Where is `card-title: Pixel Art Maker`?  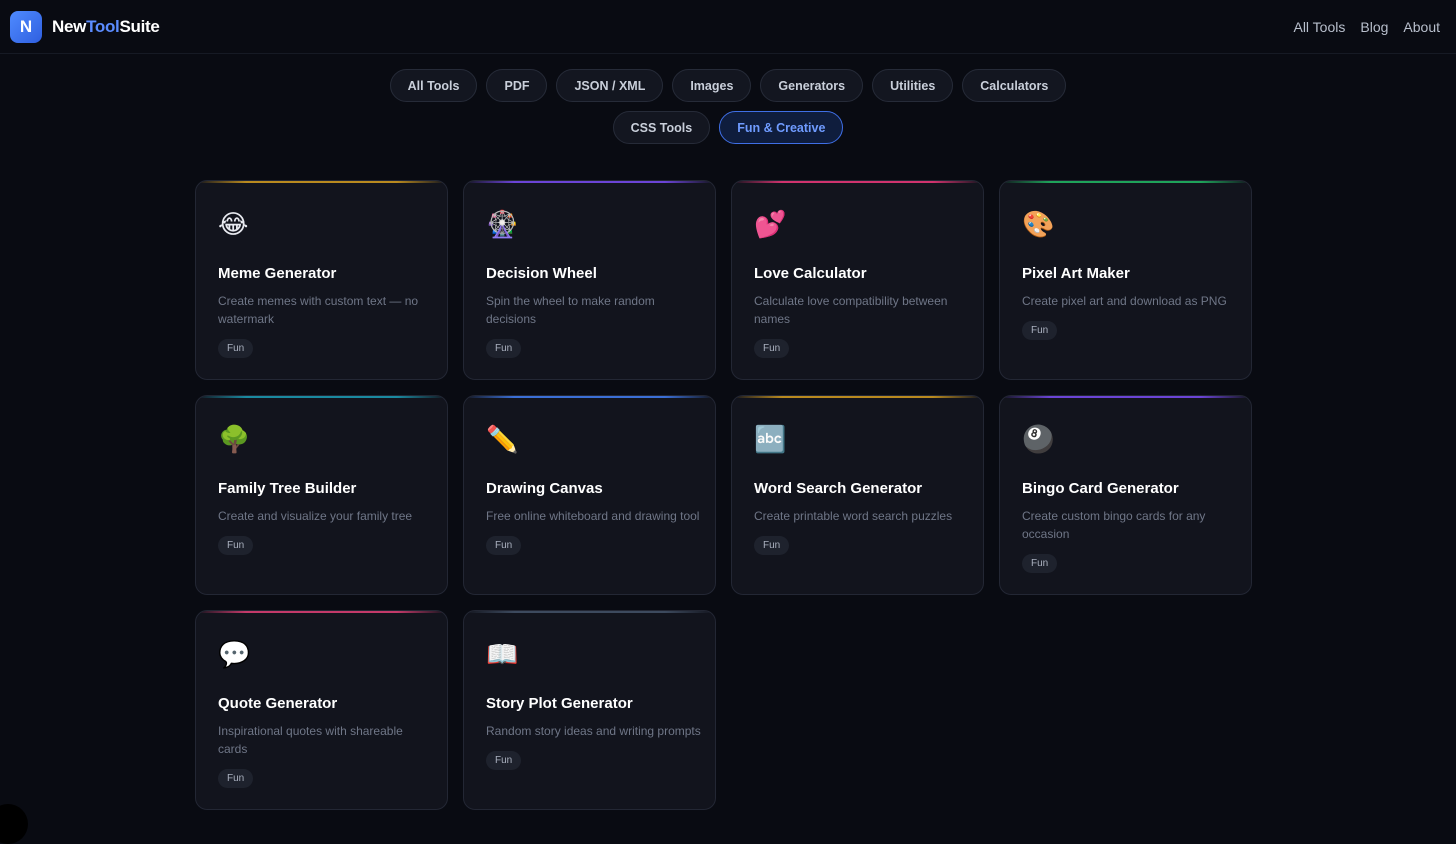
card-title: Pixel Art Maker is located at coordinates (1125, 273).